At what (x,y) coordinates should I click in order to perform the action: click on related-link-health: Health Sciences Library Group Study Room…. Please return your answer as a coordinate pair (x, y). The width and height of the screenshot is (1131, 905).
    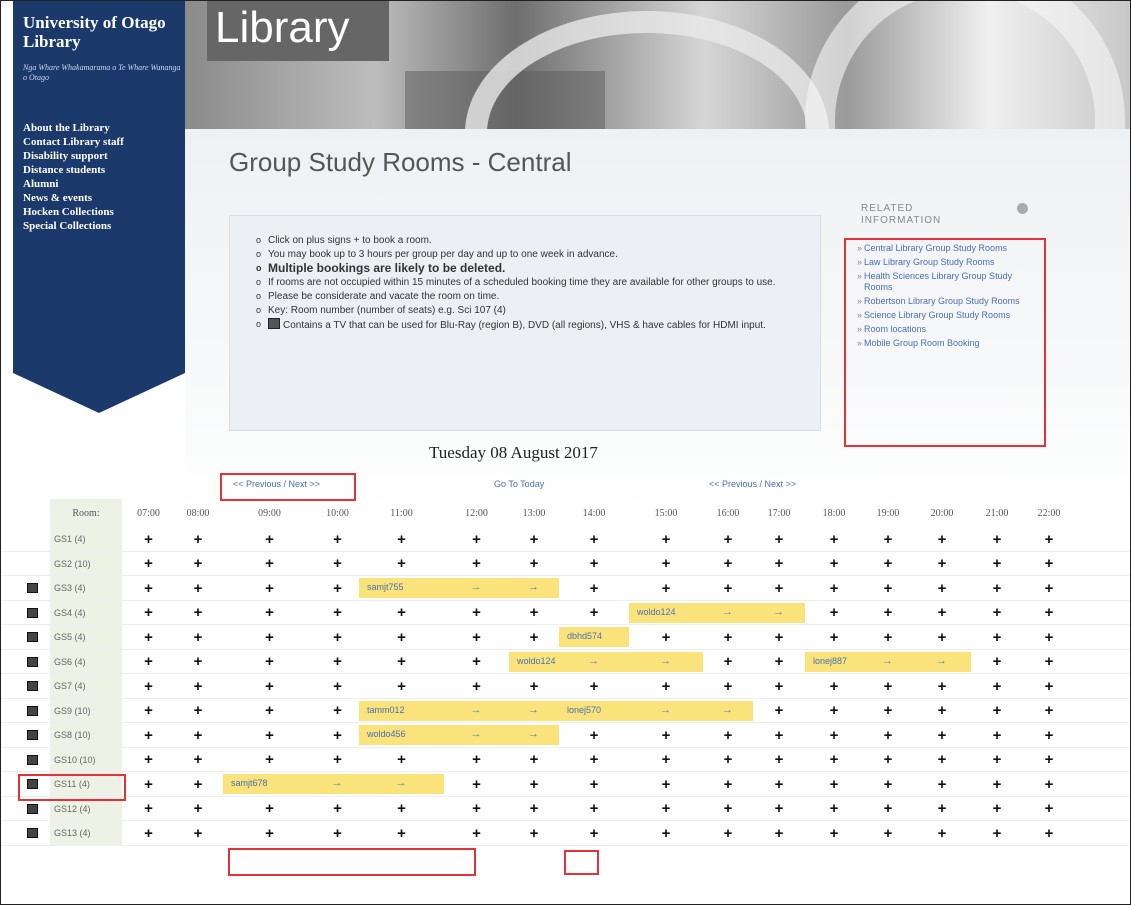
    Looking at the image, I should click on (949, 282).